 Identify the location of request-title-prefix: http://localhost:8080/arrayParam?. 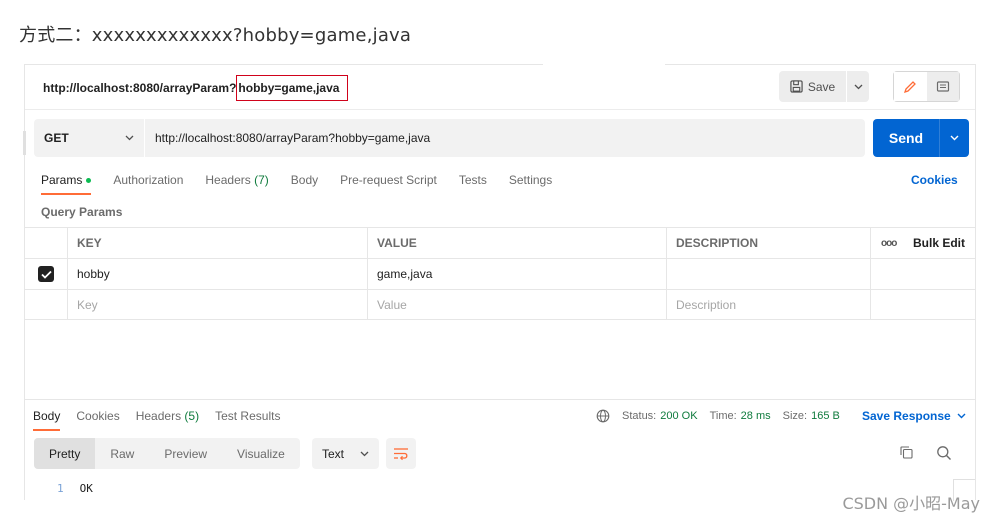
(140, 88).